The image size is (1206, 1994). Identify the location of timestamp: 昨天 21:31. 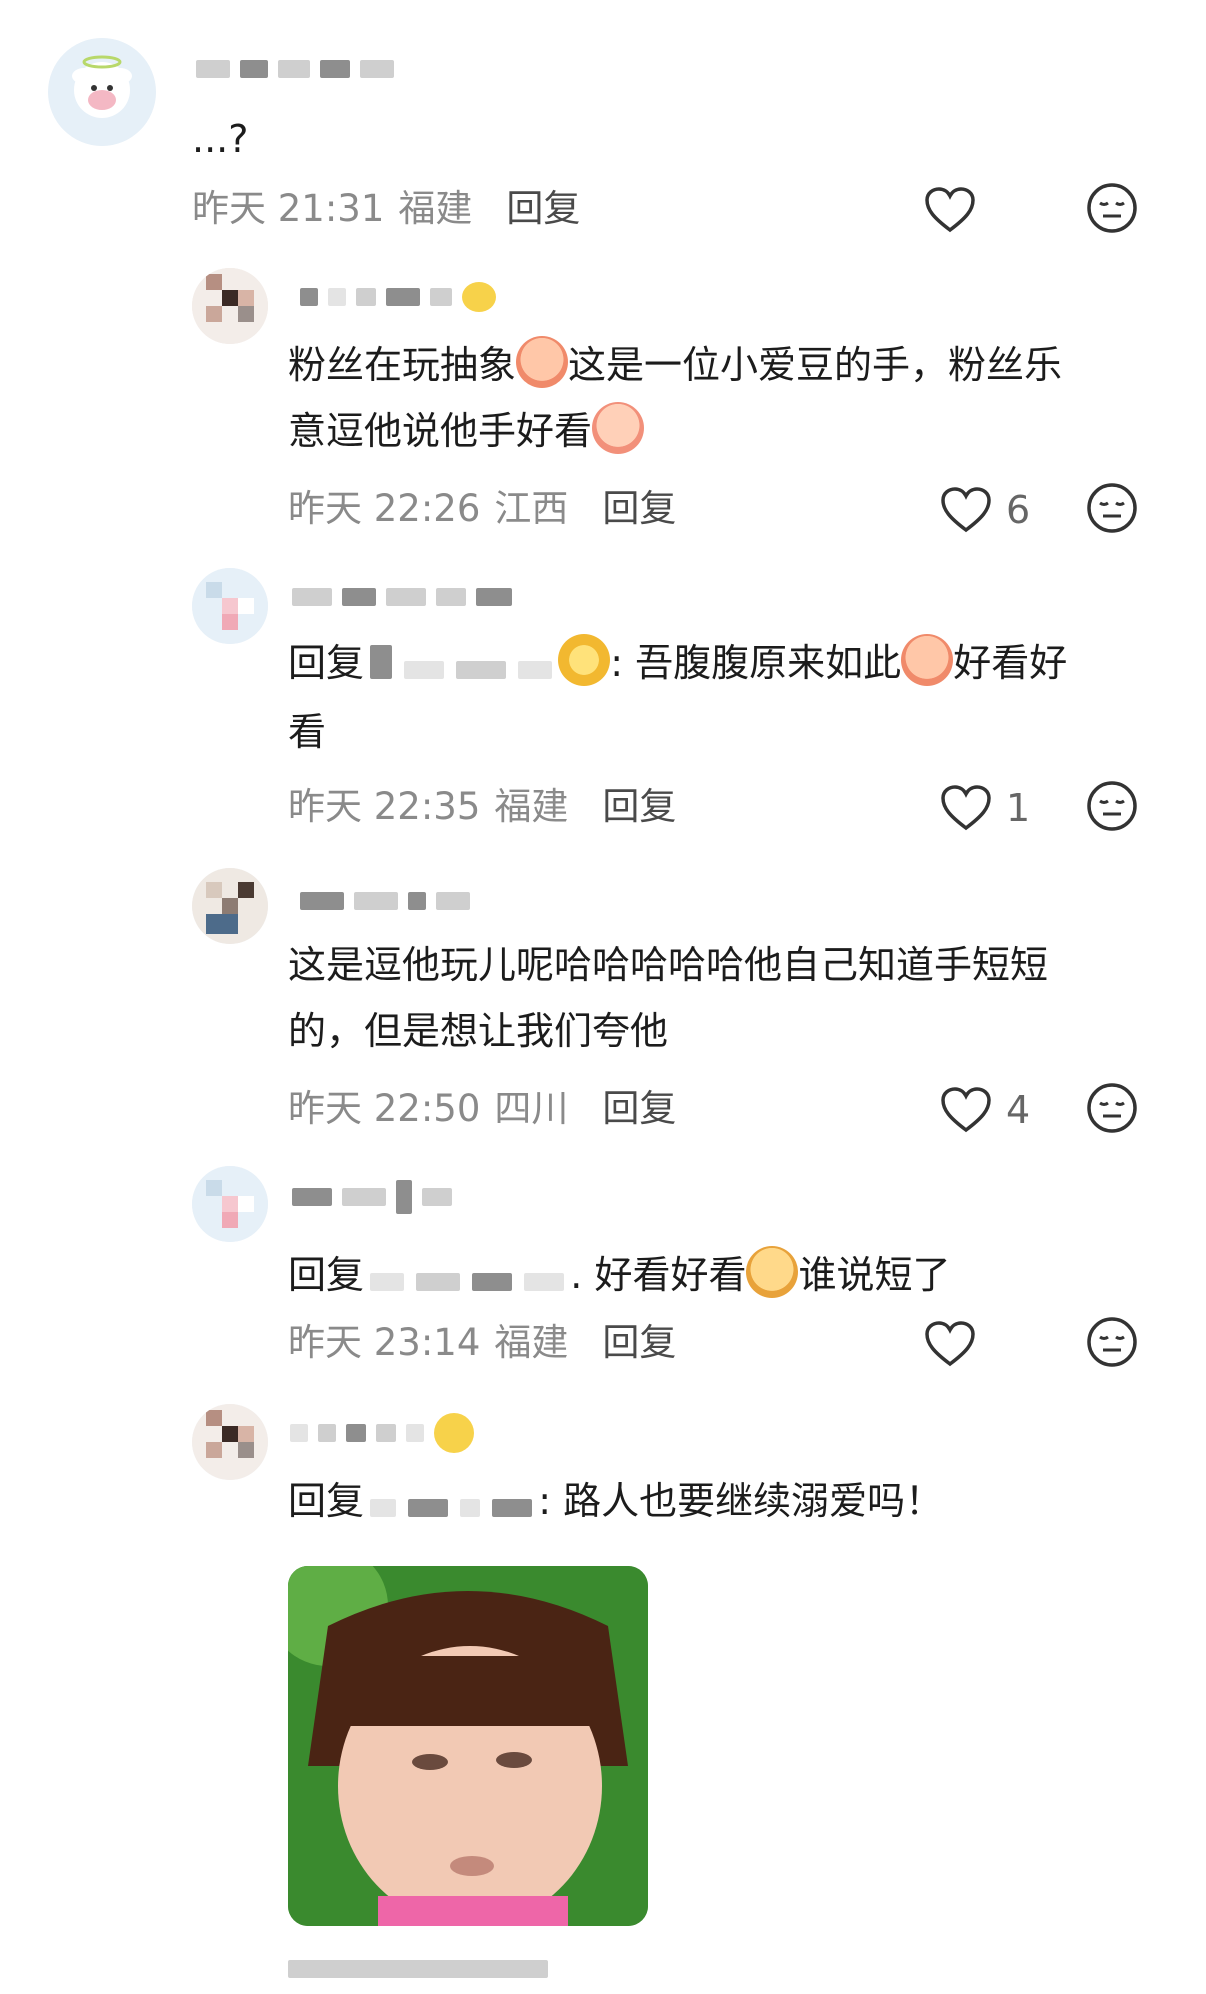
(288, 208).